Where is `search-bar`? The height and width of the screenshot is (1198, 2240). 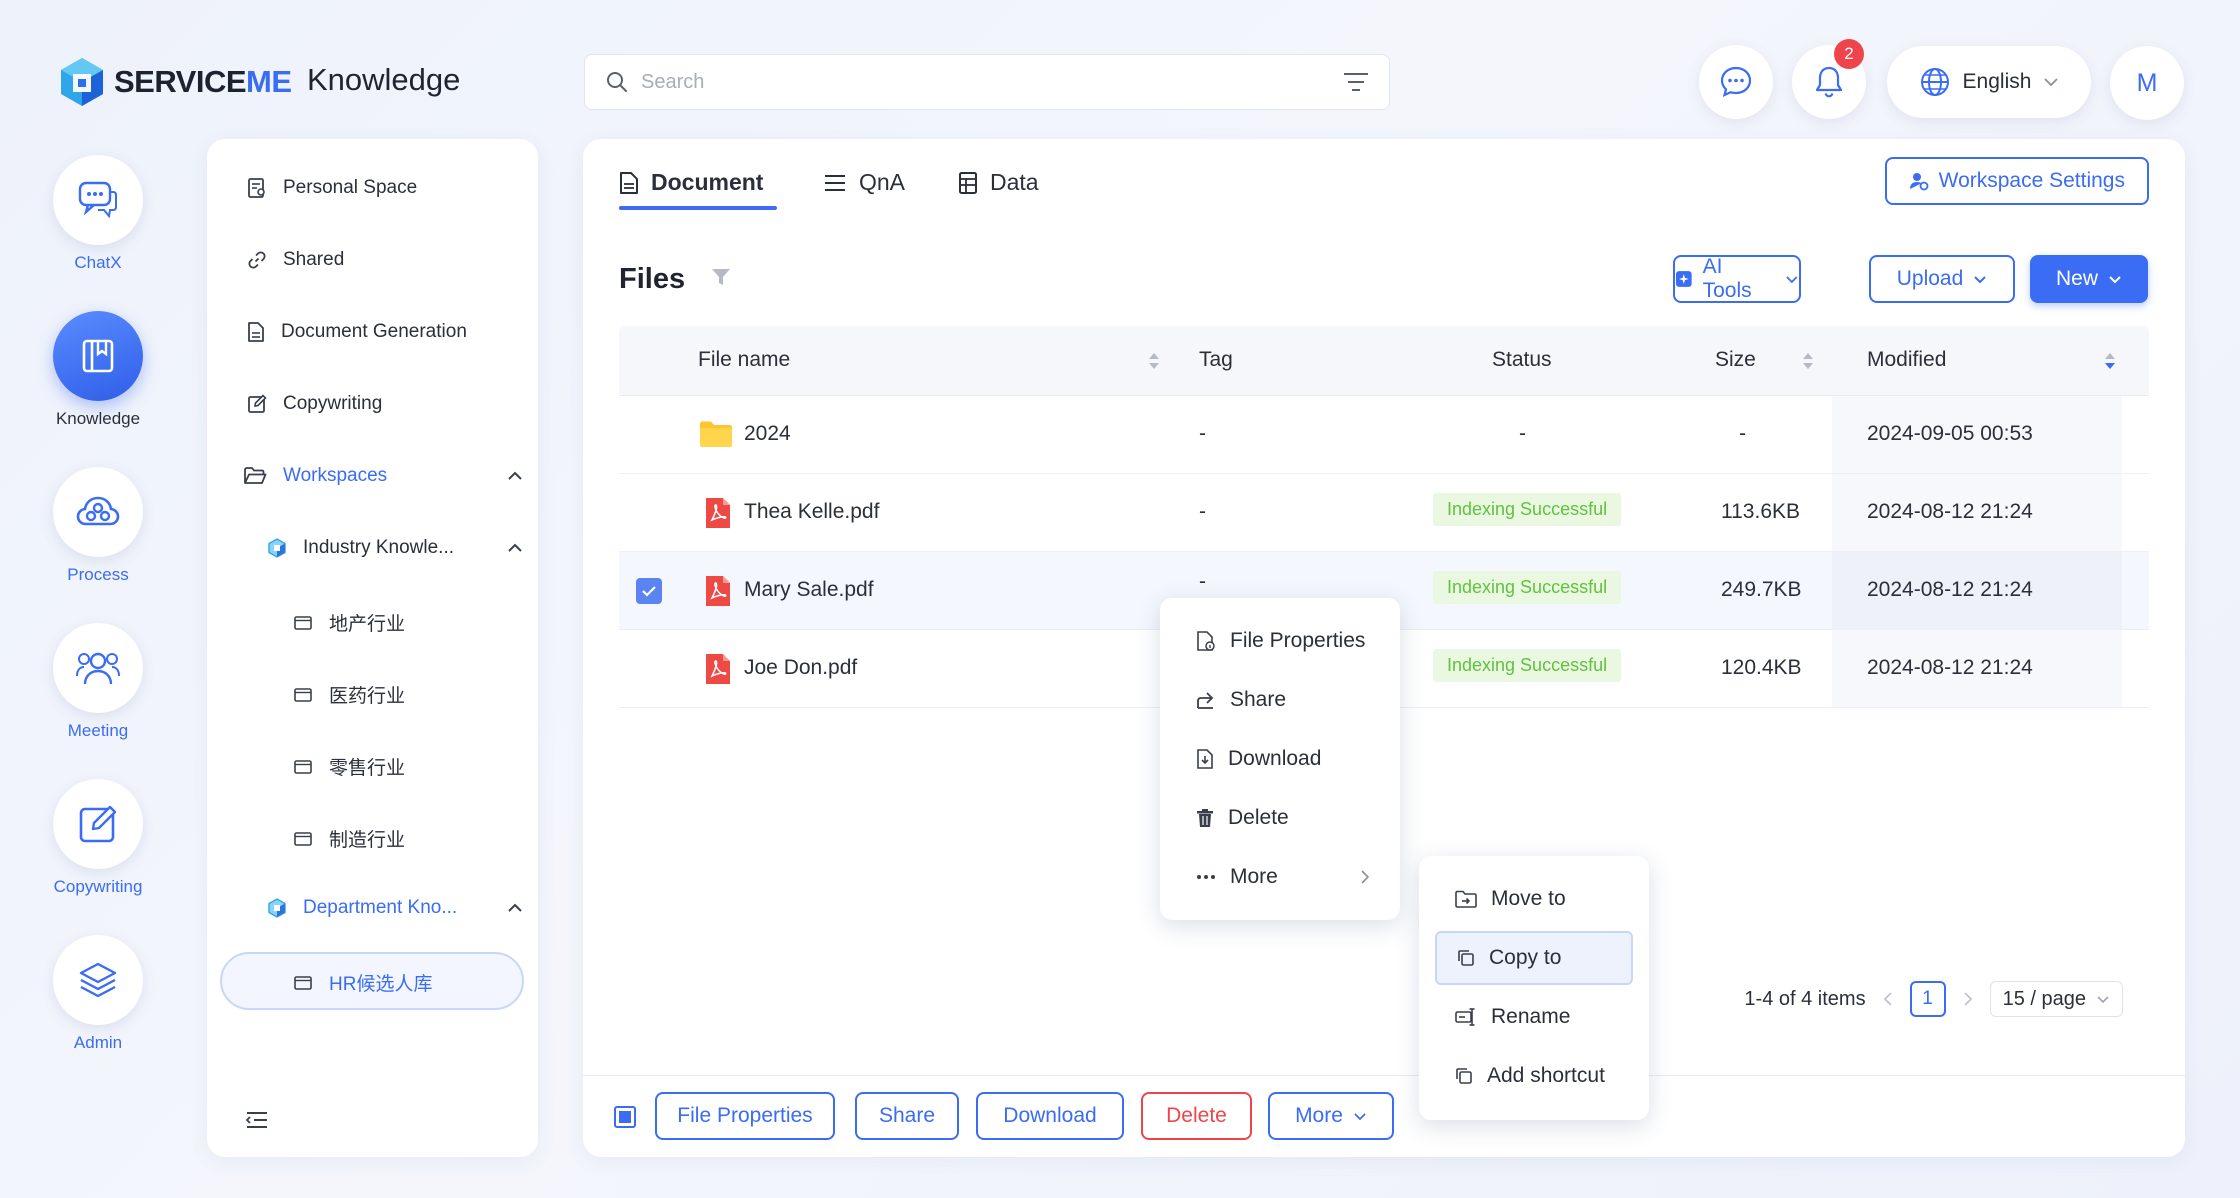
search-bar is located at coordinates (987, 82).